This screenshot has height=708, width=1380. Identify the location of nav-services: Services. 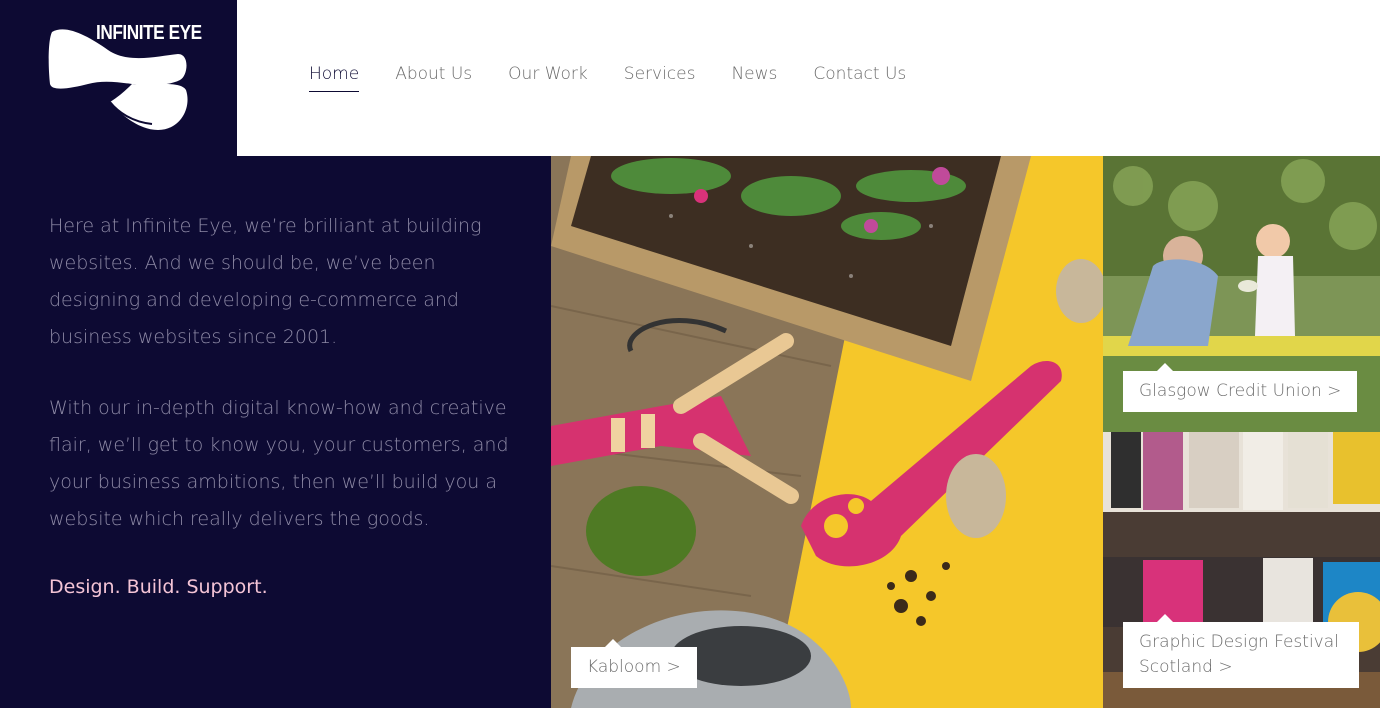
(660, 78).